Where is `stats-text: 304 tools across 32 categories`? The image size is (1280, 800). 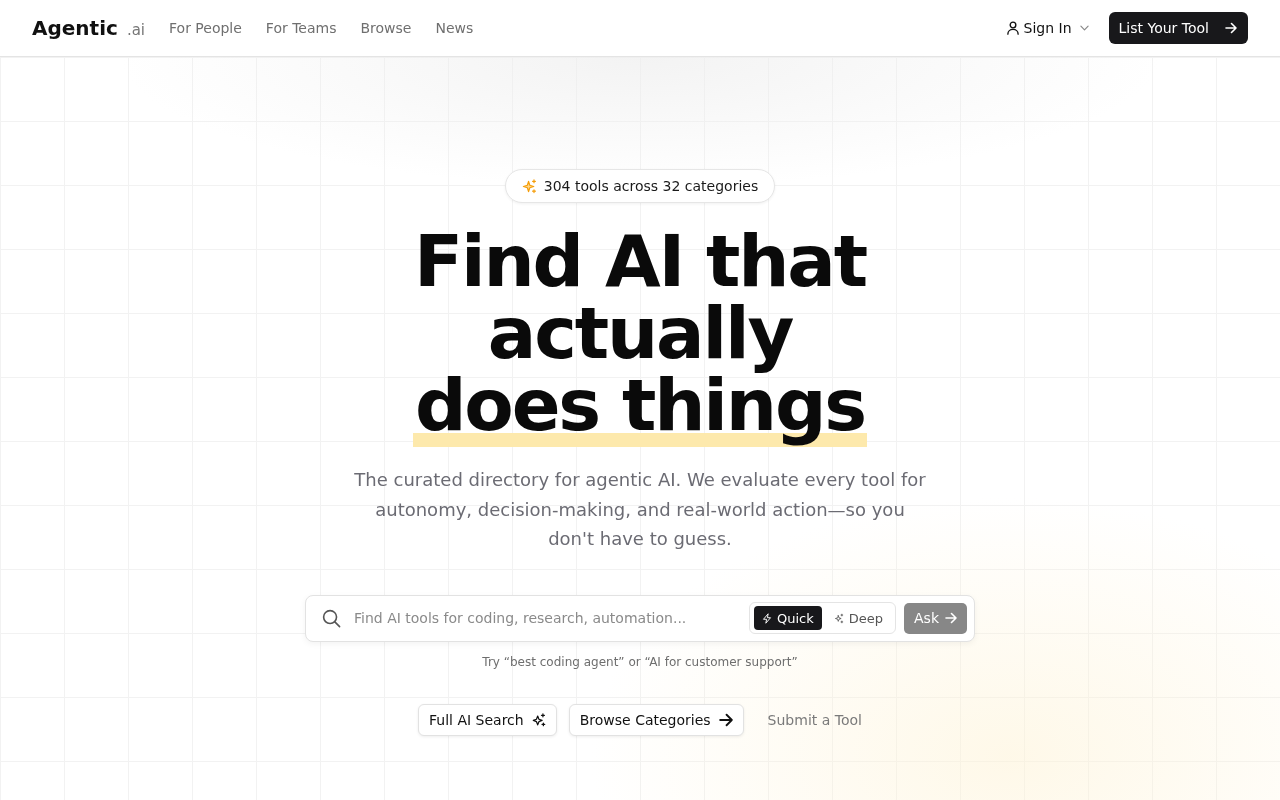 stats-text: 304 tools across 32 categories is located at coordinates (651, 186).